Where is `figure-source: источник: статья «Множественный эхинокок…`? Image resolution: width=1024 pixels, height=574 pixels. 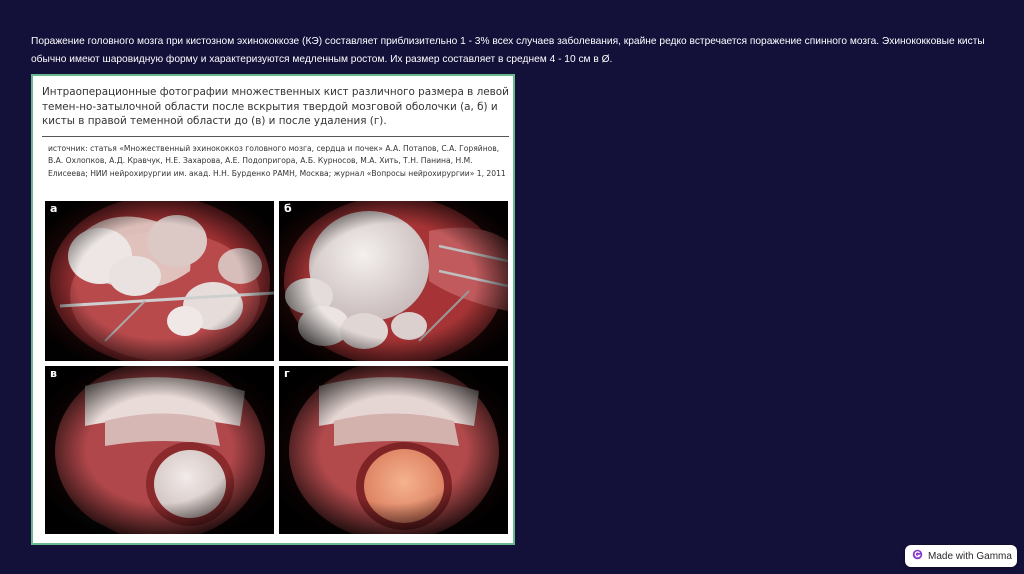 figure-source: источник: статья «Множественный эхинокок… is located at coordinates (277, 161).